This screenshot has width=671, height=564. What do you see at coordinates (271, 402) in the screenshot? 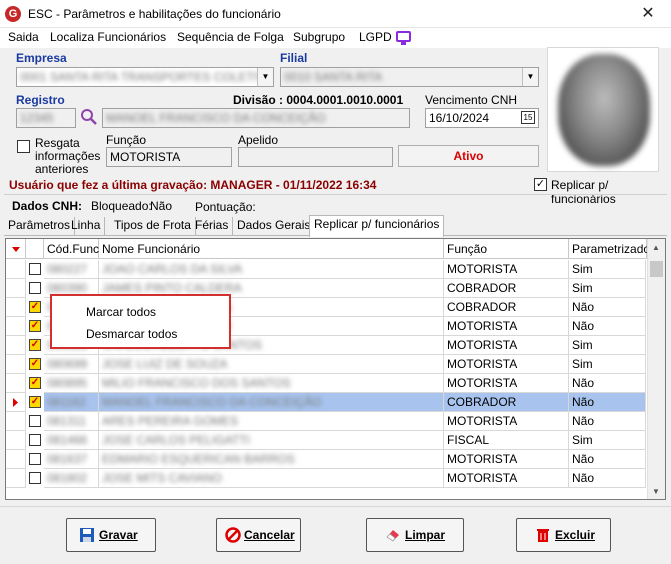
I see `cell-nome-funcionario: MANOEL FRANCISCO DA CONCEIÇÃO` at bounding box center [271, 402].